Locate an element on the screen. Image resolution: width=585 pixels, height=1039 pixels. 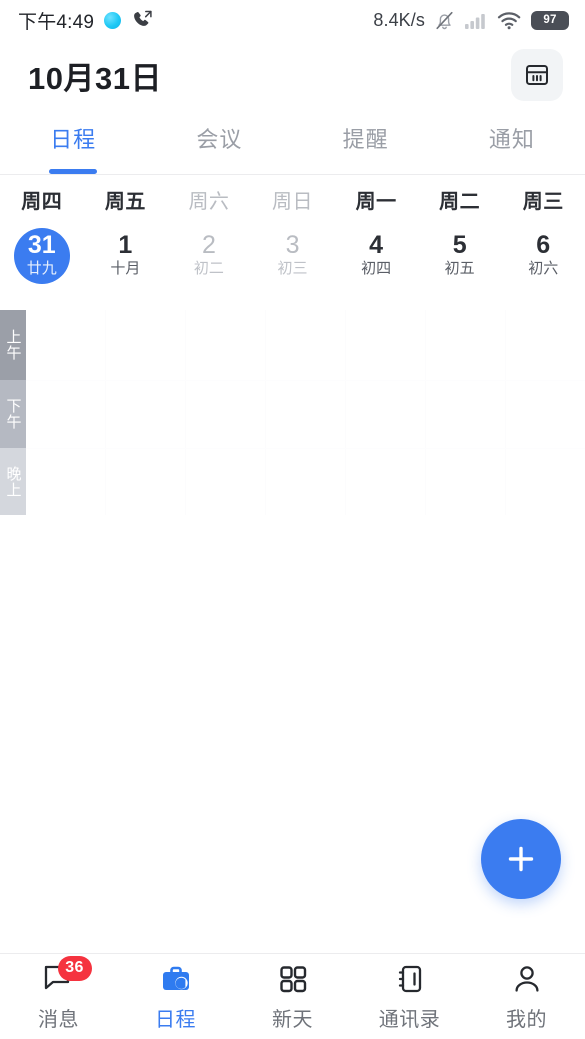
bell-muted-icon is located at coordinates (444, 20).